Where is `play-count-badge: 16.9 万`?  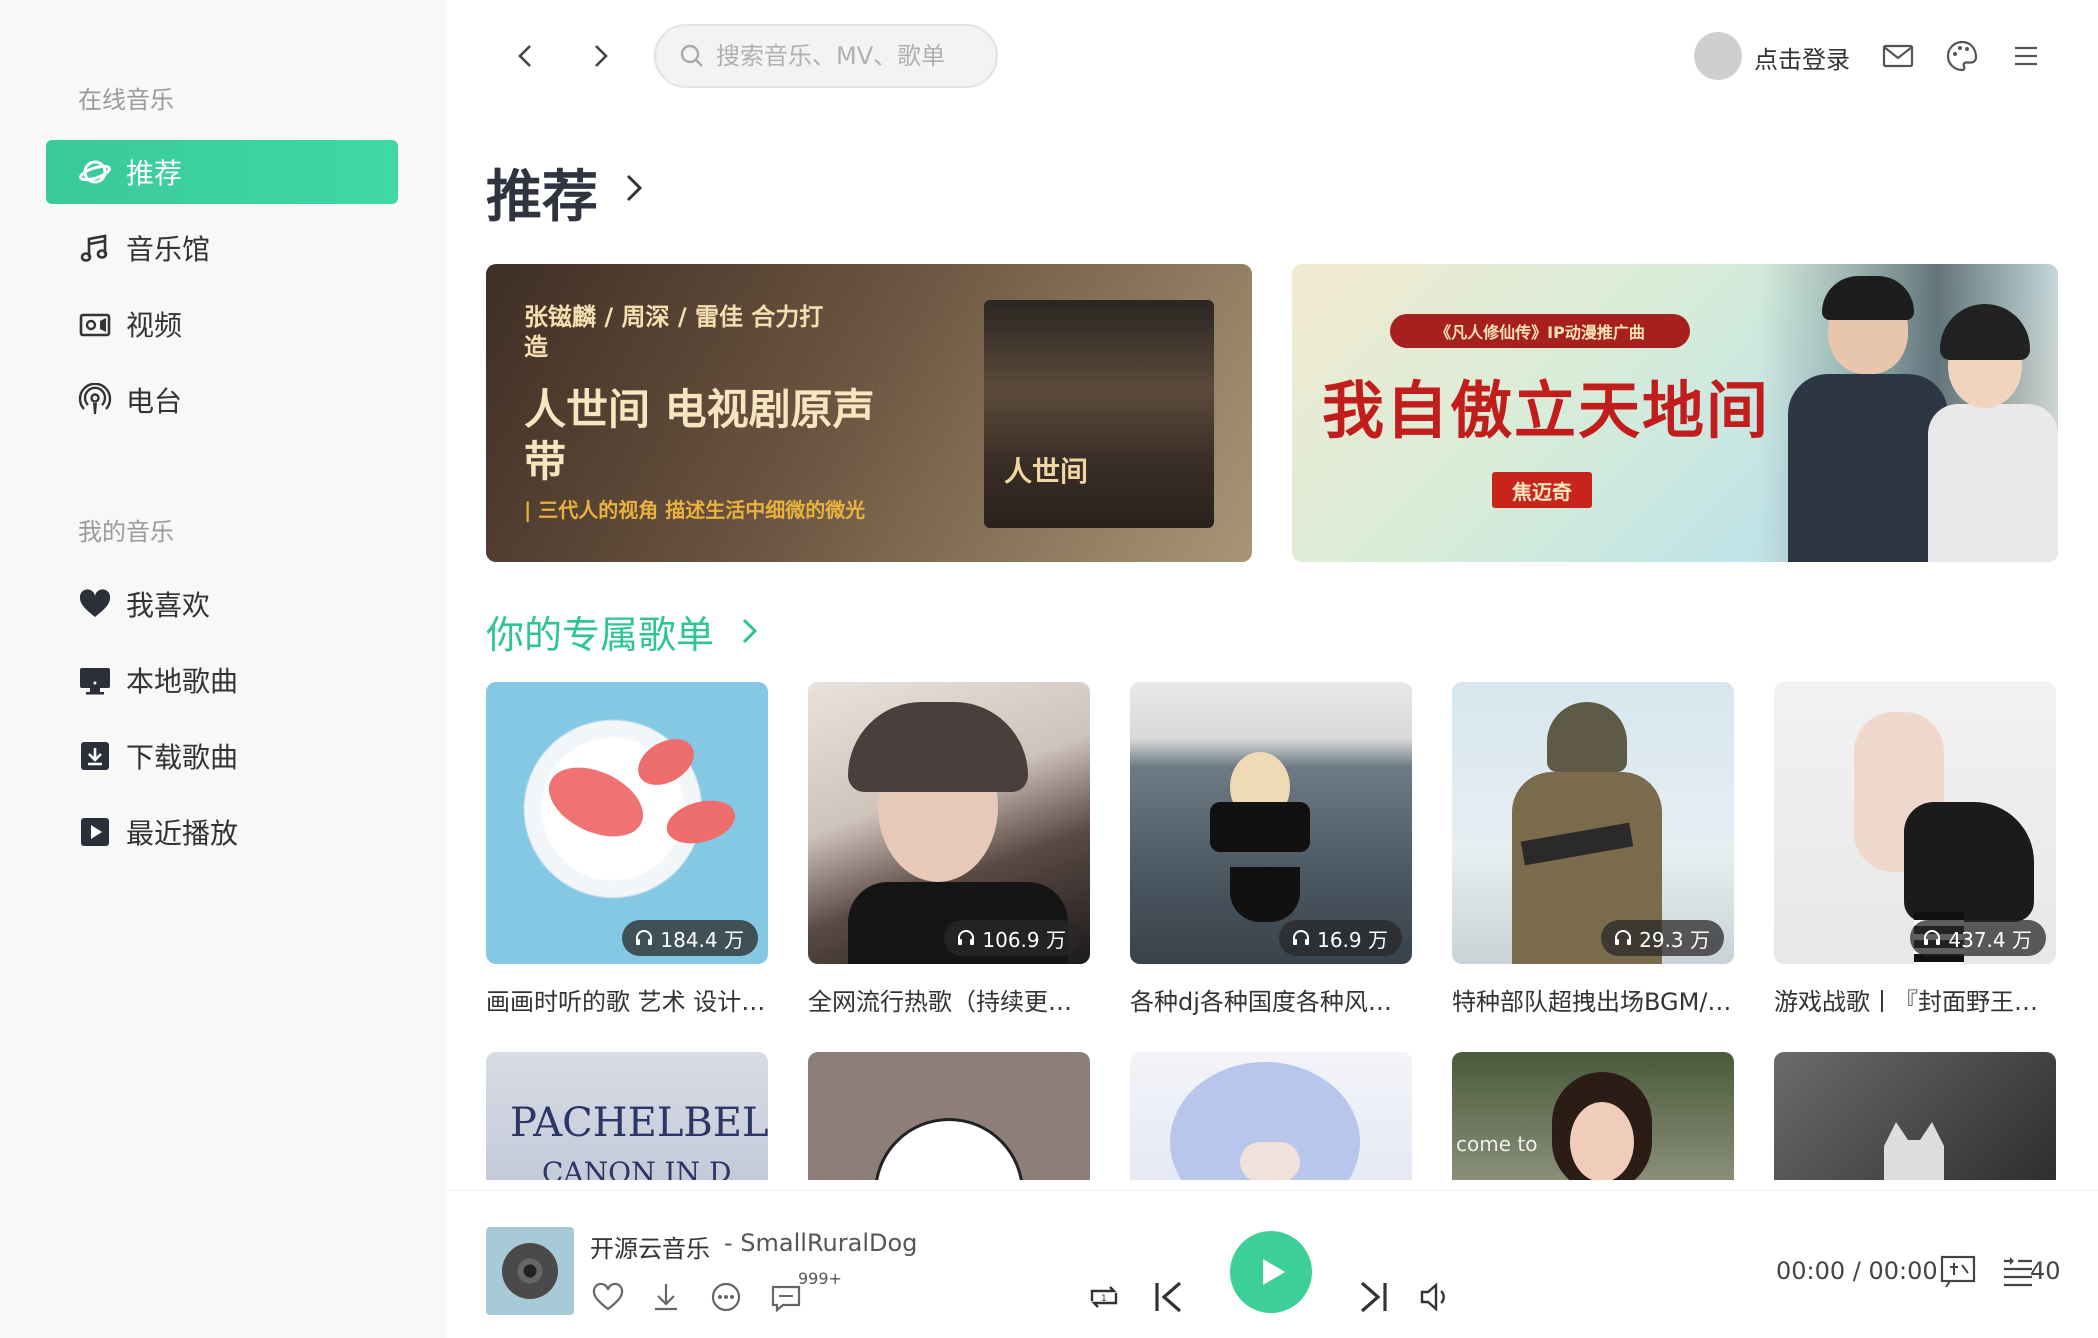 play-count-badge: 16.9 万 is located at coordinates (1340, 938).